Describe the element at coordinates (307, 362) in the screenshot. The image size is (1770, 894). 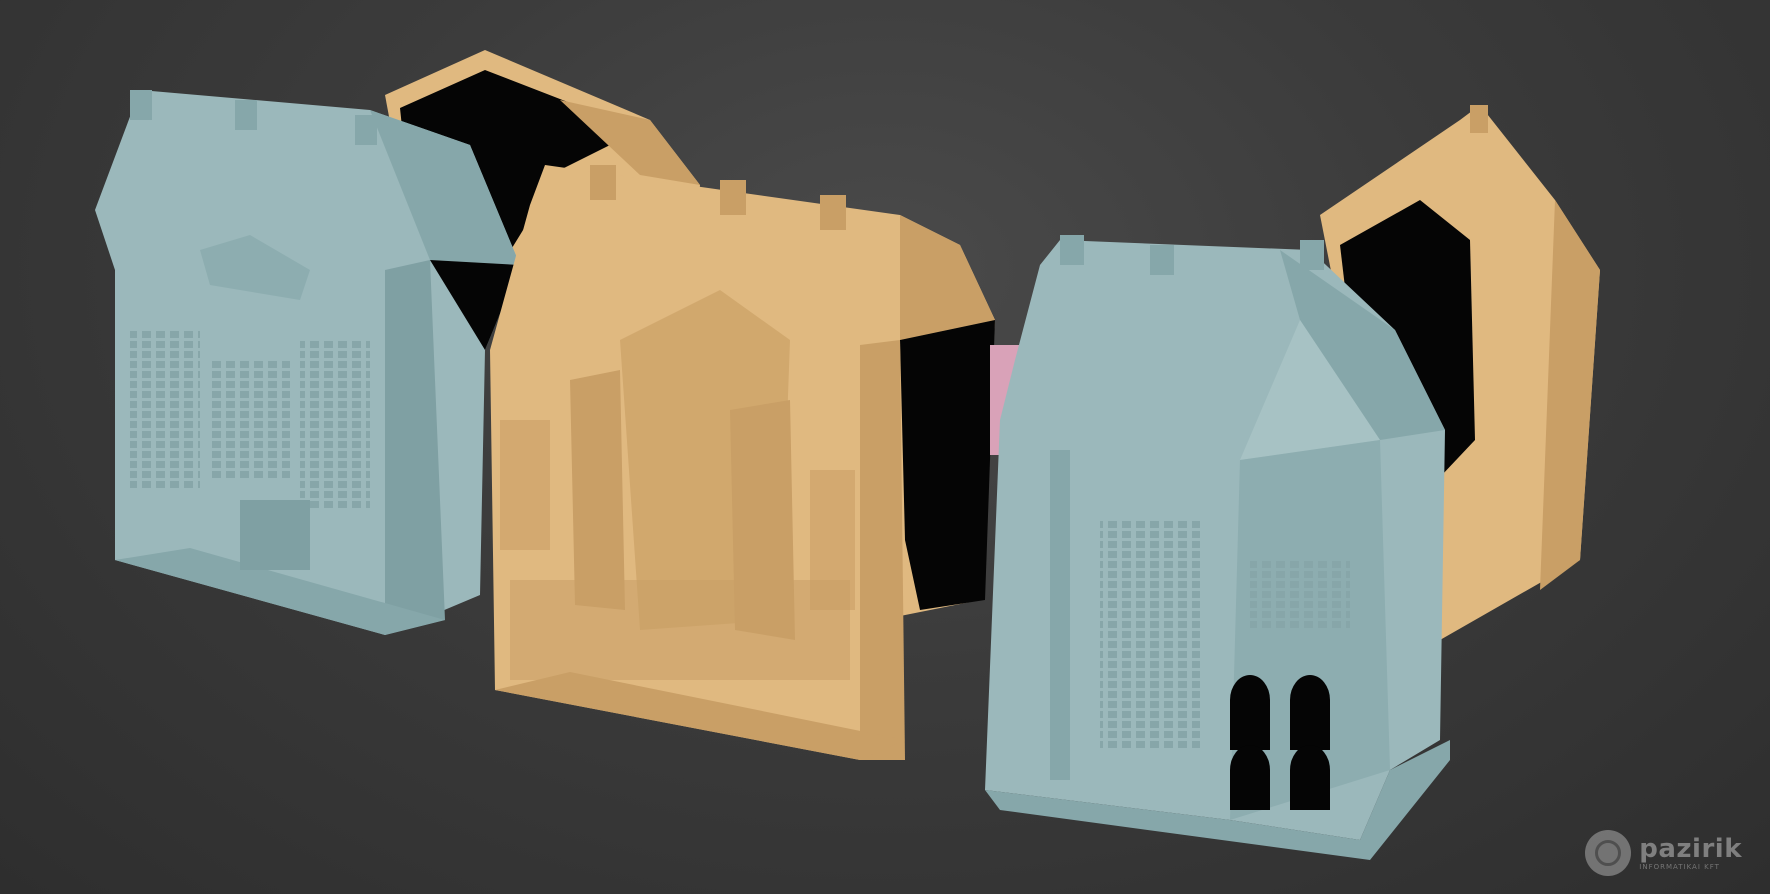
I see `left-blue-building` at that location.